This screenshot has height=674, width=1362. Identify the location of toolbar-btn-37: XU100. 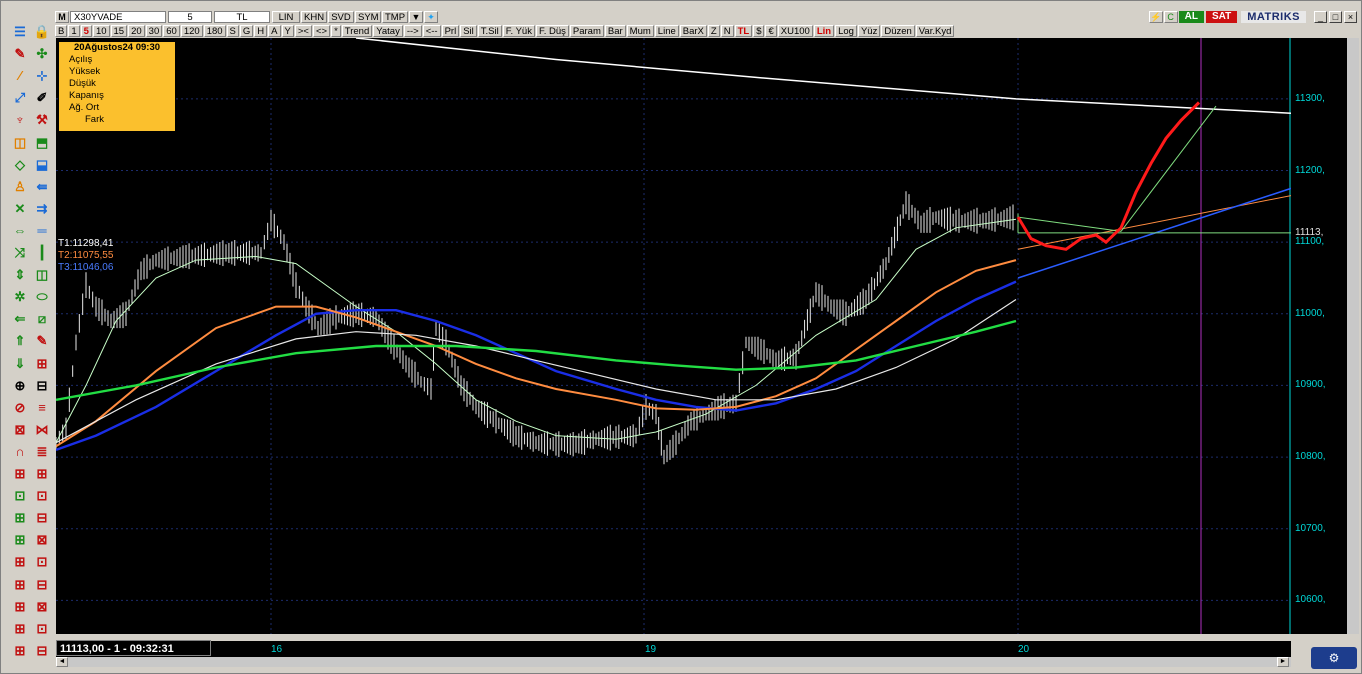
(795, 30).